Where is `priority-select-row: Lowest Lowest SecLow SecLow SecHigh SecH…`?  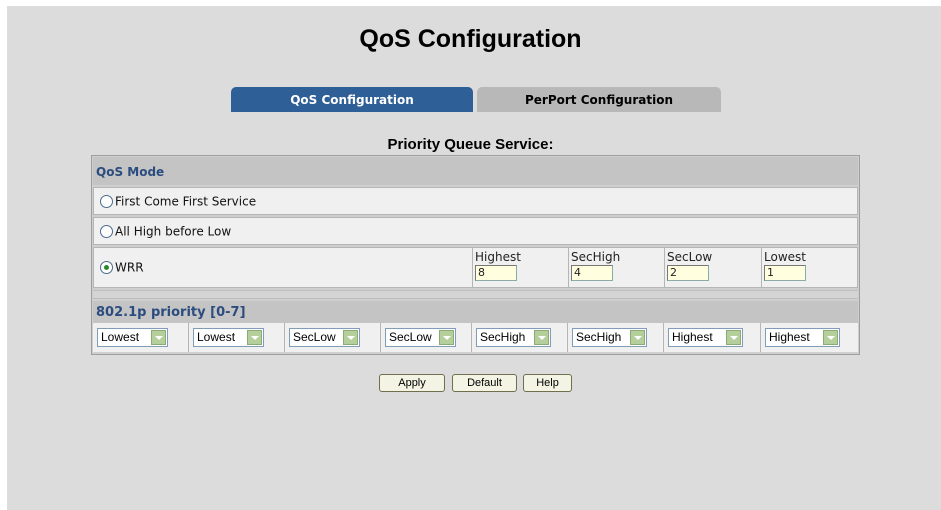 priority-select-row: Lowest Lowest SecLow SecLow SecHigh SecH… is located at coordinates (475, 337).